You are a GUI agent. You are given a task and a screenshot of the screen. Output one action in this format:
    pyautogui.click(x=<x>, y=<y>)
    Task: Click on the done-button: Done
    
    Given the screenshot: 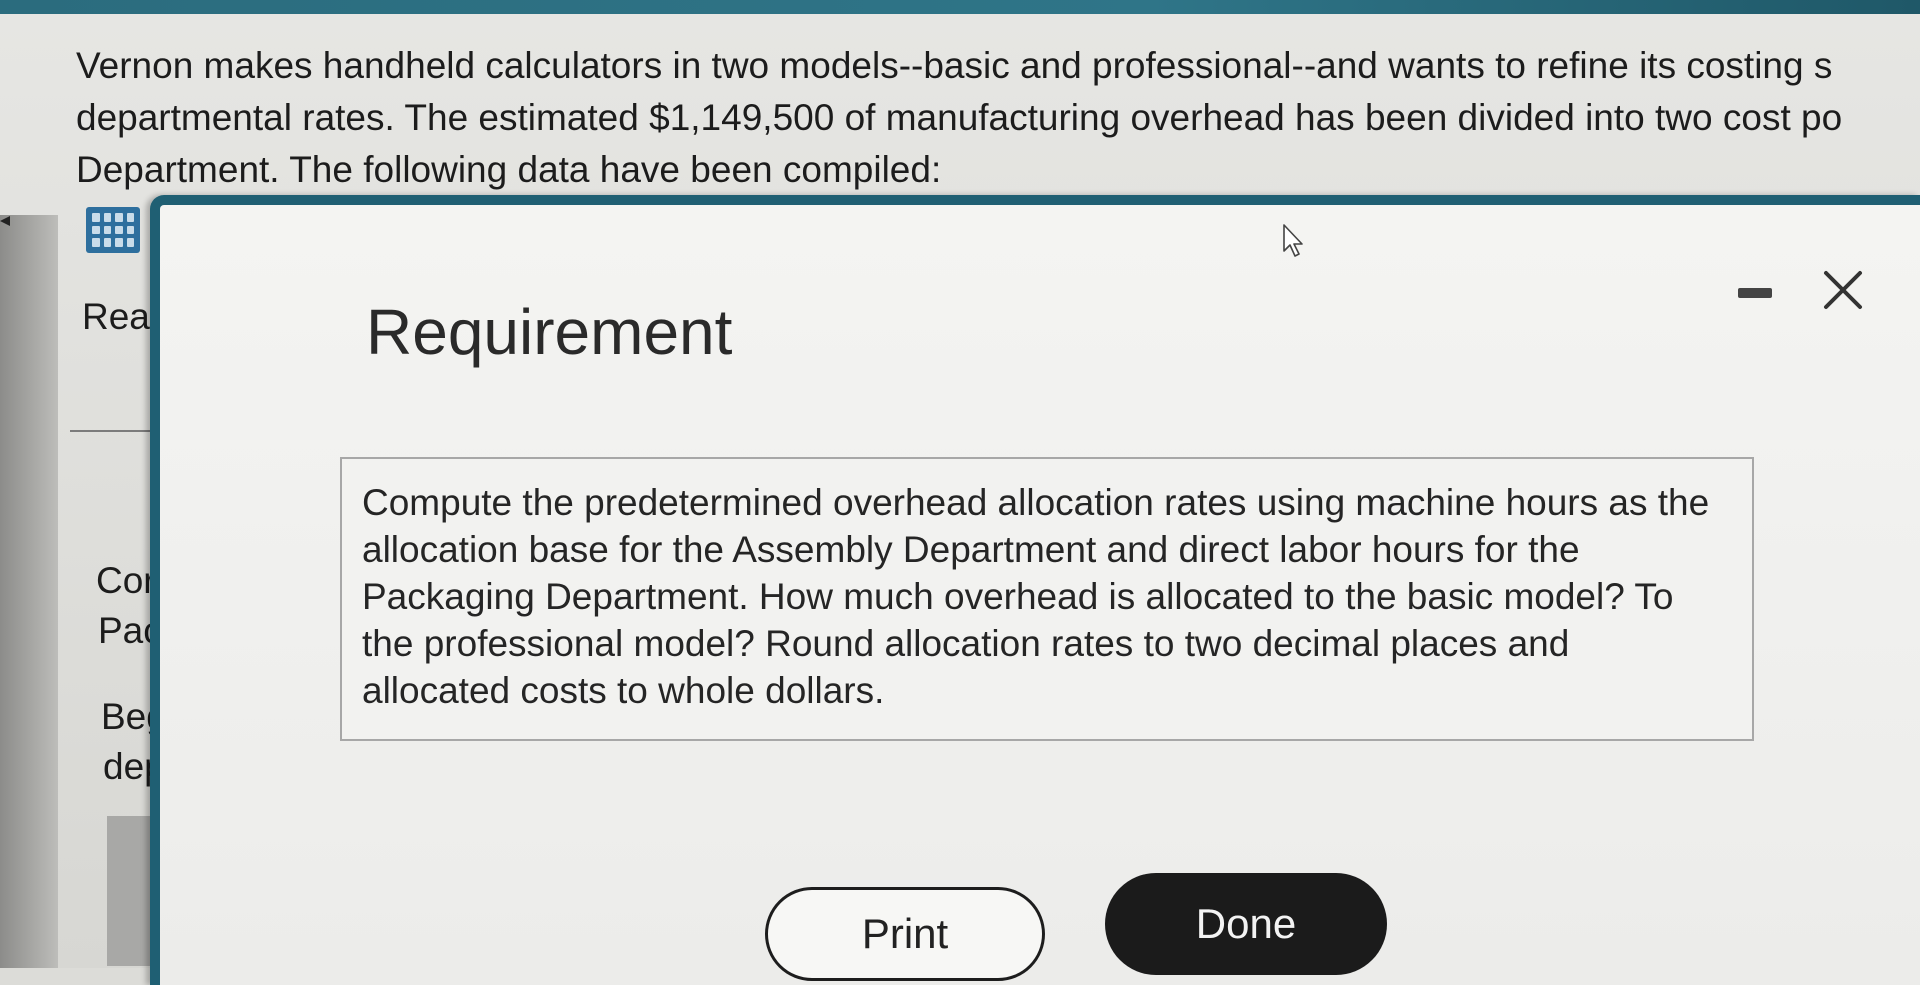 What is the action you would take?
    pyautogui.click(x=1246, y=924)
    